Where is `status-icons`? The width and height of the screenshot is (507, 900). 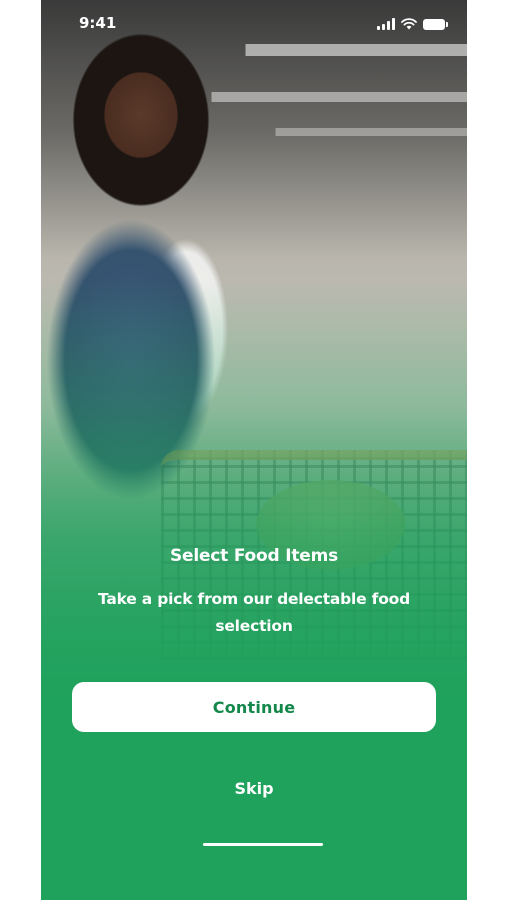 status-icons is located at coordinates (412, 23).